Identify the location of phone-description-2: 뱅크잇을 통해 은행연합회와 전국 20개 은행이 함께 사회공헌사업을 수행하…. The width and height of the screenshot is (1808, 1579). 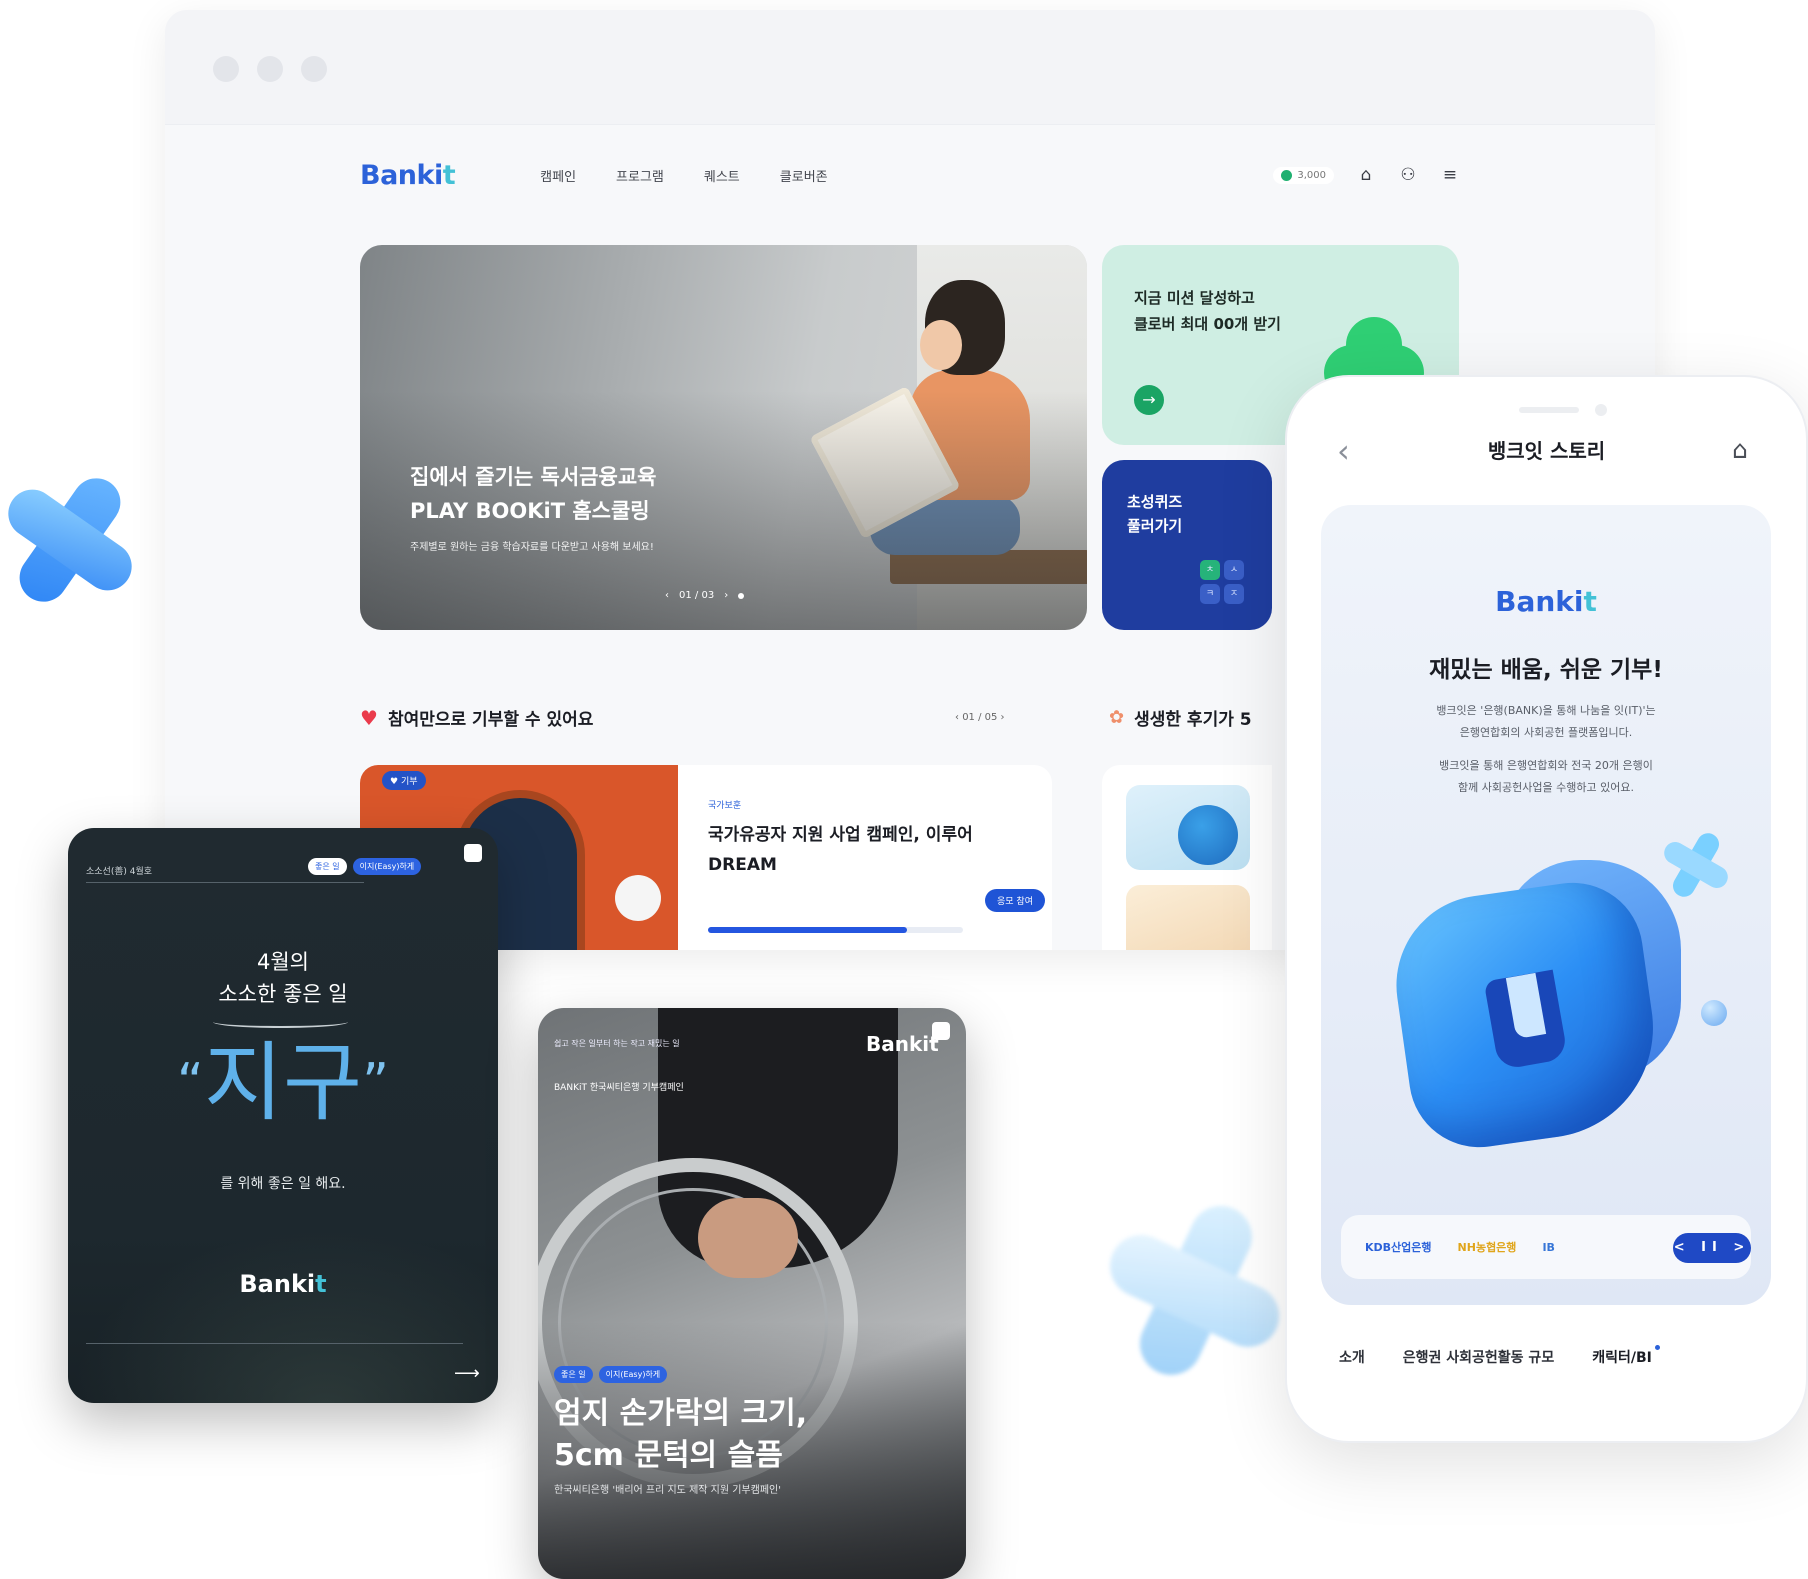
(1546, 776).